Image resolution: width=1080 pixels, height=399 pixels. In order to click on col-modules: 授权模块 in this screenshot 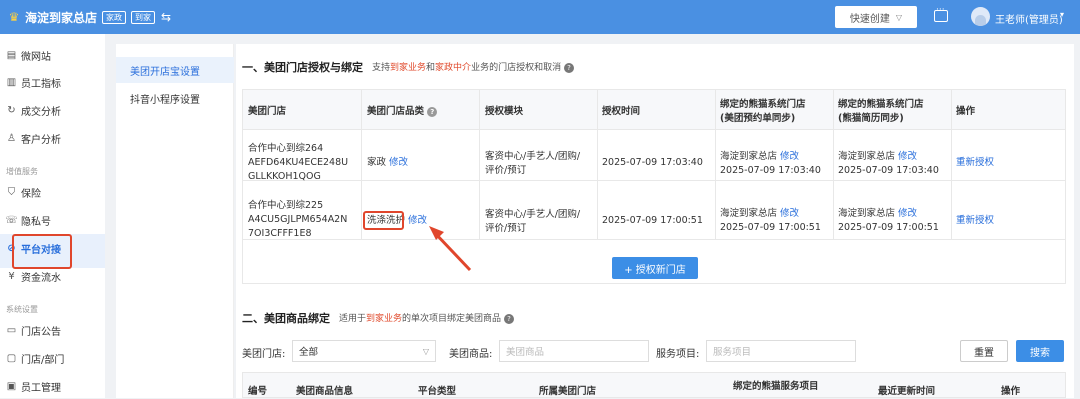, I will do `click(504, 111)`.